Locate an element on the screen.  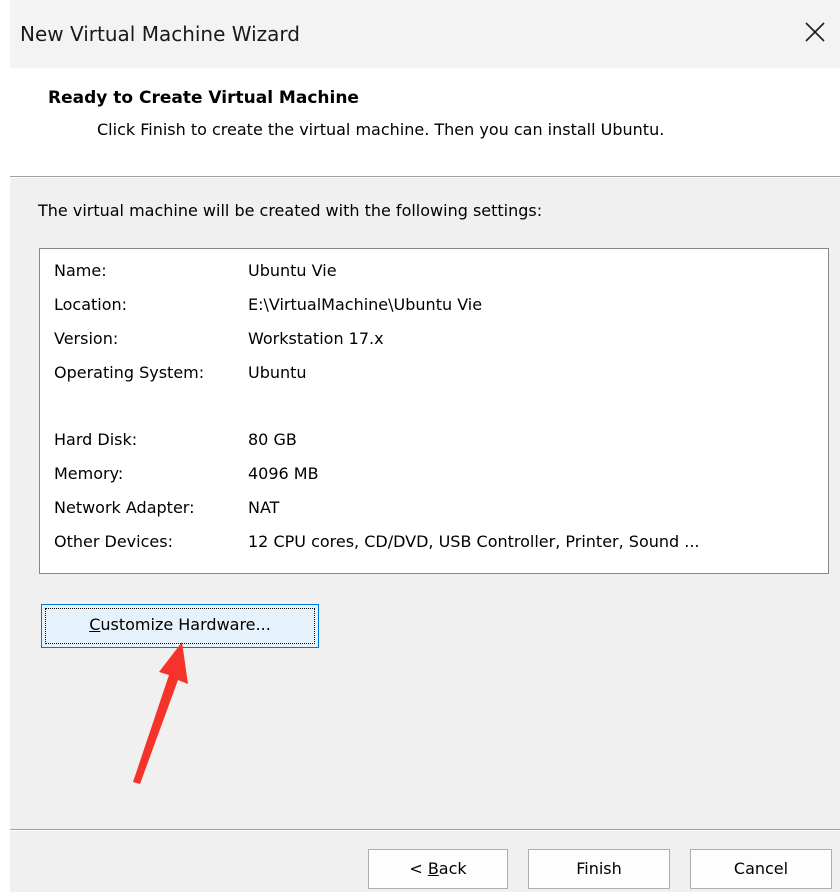
setting-label: Memory: is located at coordinates (89, 473).